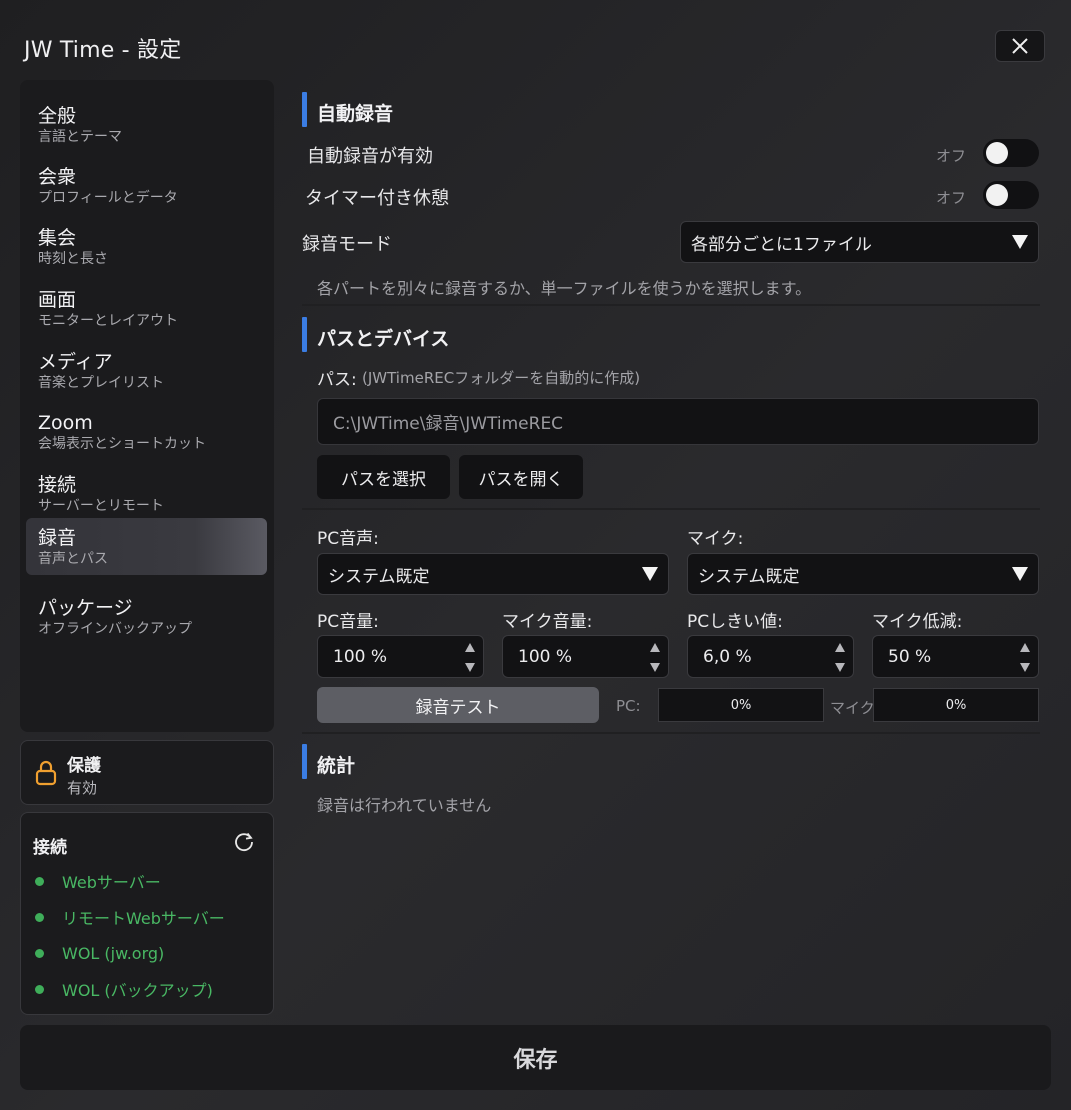  Describe the element at coordinates (370, 156) in the screenshot. I see `auto-record-enabled-label: 自動録音が有効` at that location.